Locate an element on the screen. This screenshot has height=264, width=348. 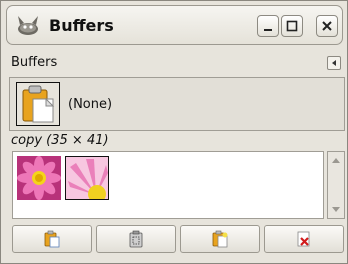
minimize-button is located at coordinates (268, 26).